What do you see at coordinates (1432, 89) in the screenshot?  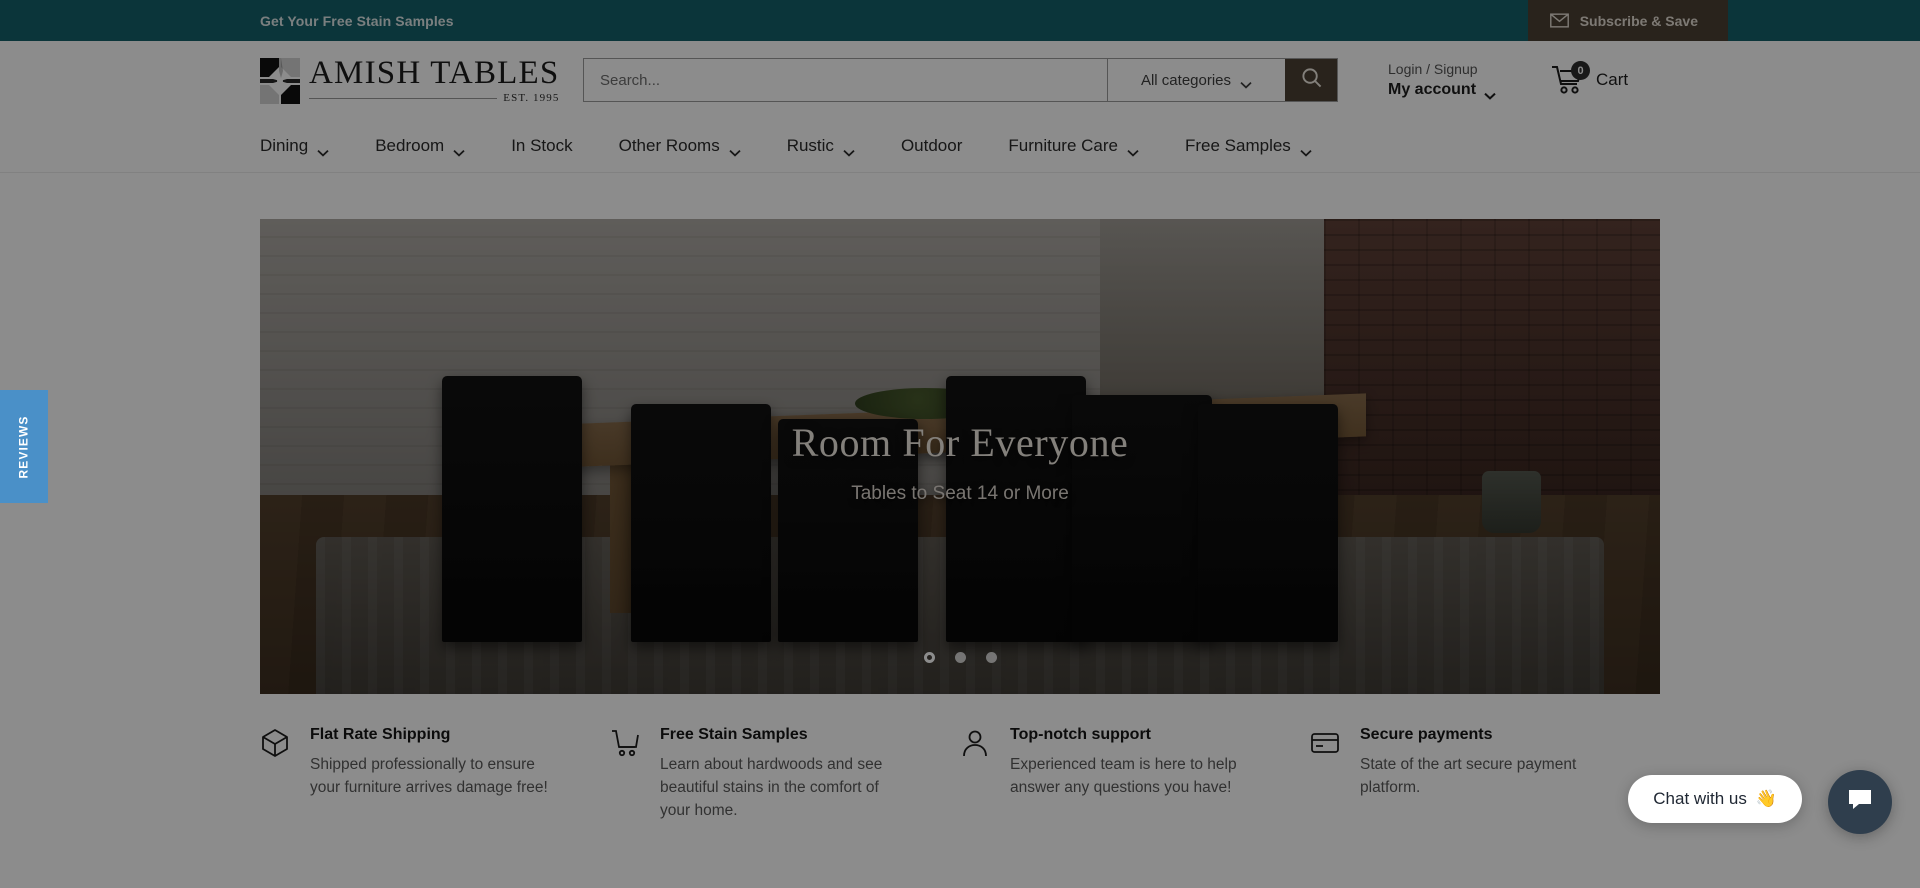 I see `my-account-label: My account` at bounding box center [1432, 89].